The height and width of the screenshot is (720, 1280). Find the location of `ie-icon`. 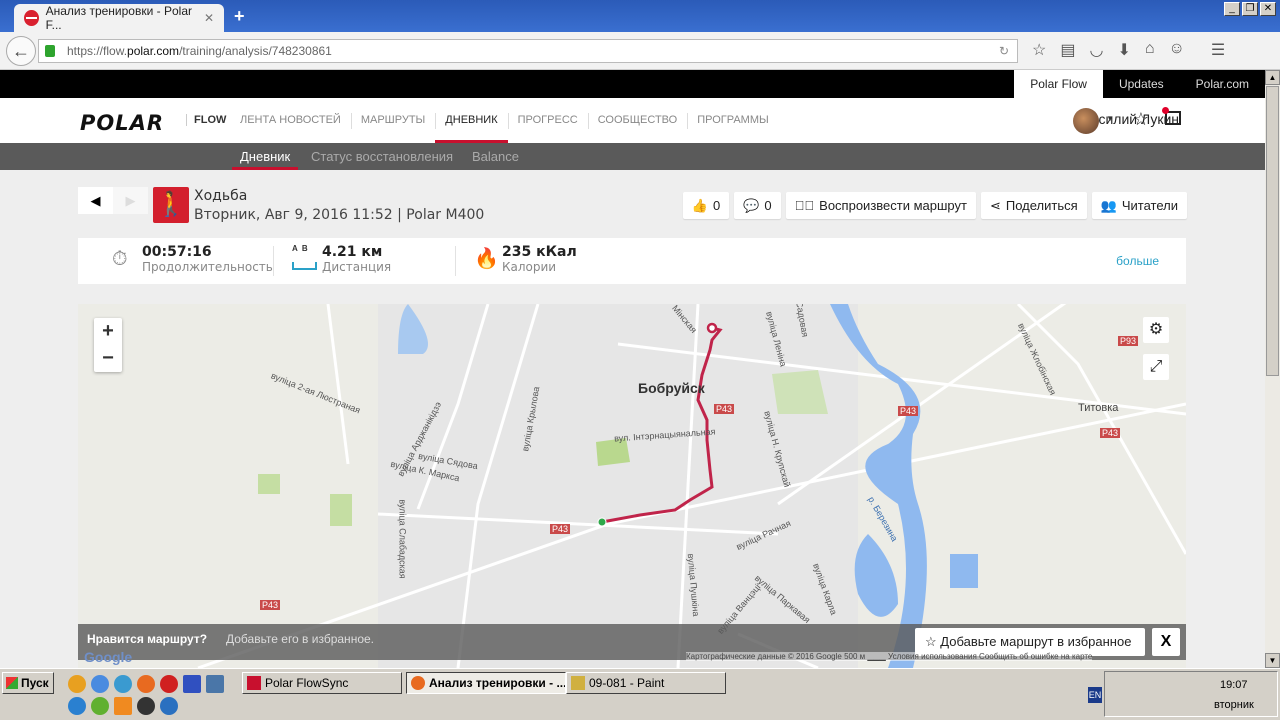

ie-icon is located at coordinates (77, 706).